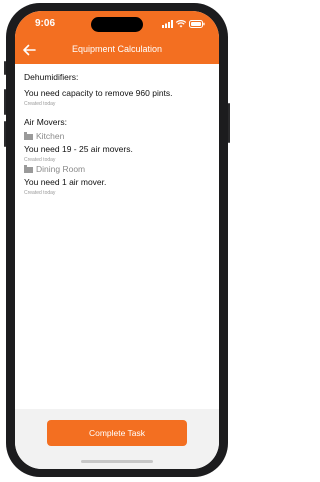 This screenshot has height=482, width=320. What do you see at coordinates (40, 160) in the screenshot?
I see `kitchen-created: Created today` at bounding box center [40, 160].